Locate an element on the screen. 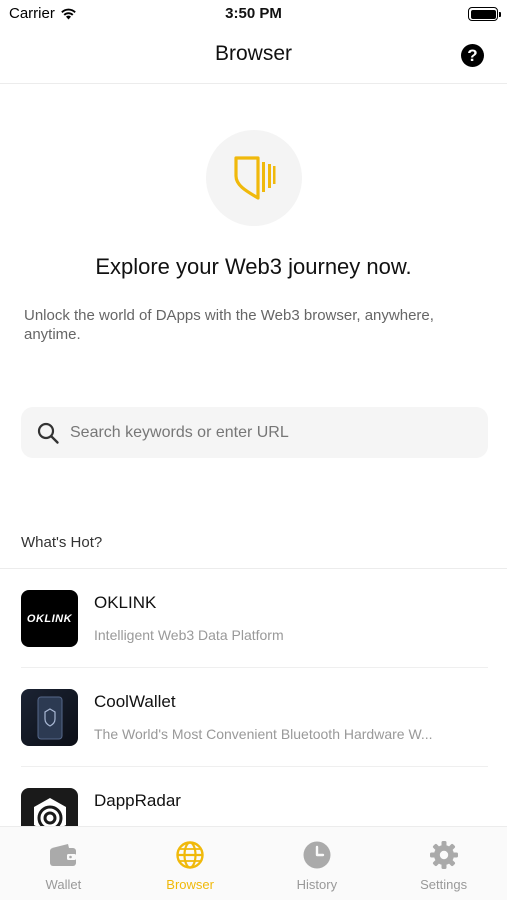 The image size is (507, 900). search-bar is located at coordinates (254, 432).